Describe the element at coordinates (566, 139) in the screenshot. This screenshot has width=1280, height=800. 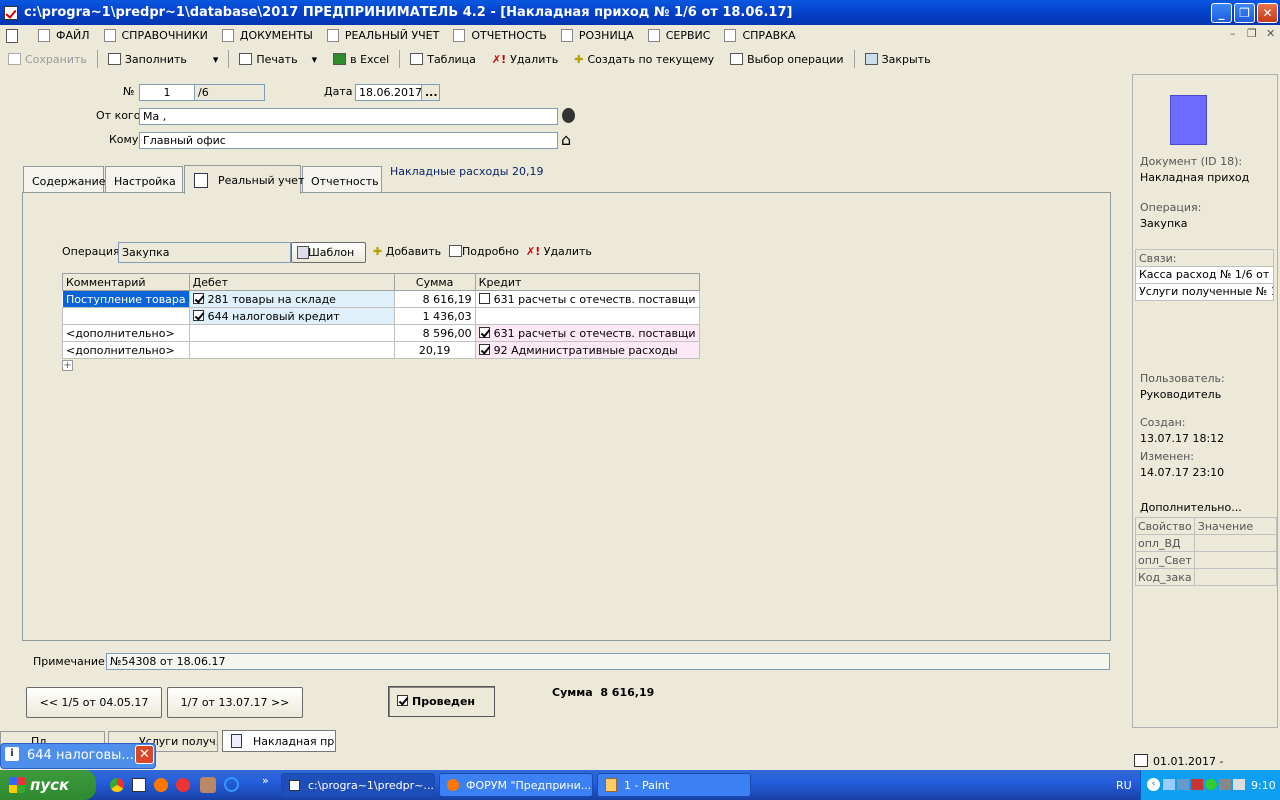
I see `house-icon: ⌂` at that location.